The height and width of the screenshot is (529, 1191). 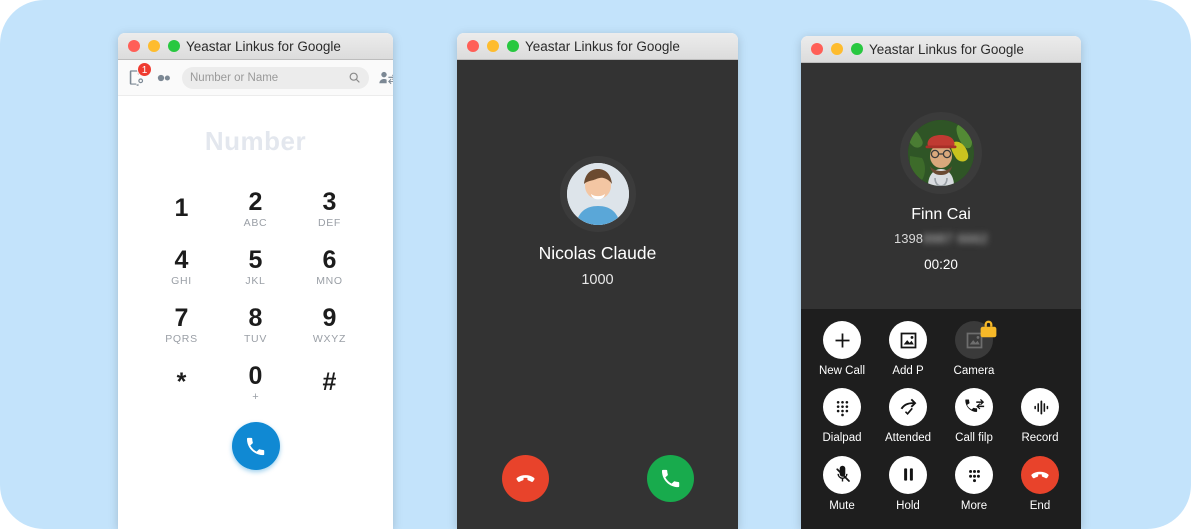 What do you see at coordinates (181, 260) in the screenshot?
I see `key-digit: 4` at bounding box center [181, 260].